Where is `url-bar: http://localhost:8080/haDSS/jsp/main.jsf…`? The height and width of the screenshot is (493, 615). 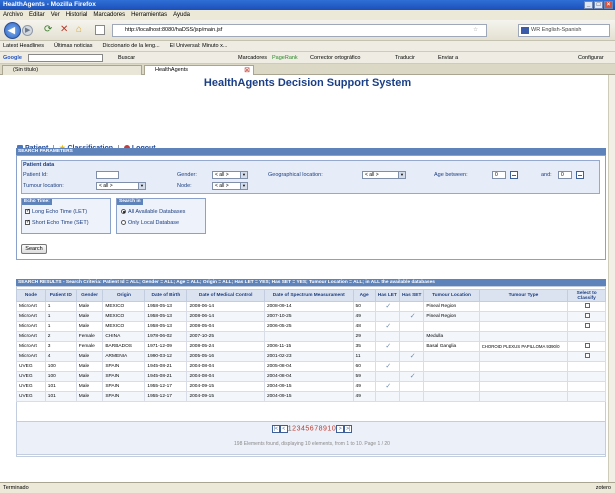 url-bar: http://localhost:8080/haDSS/jsp/main.jsf… is located at coordinates (299, 30).